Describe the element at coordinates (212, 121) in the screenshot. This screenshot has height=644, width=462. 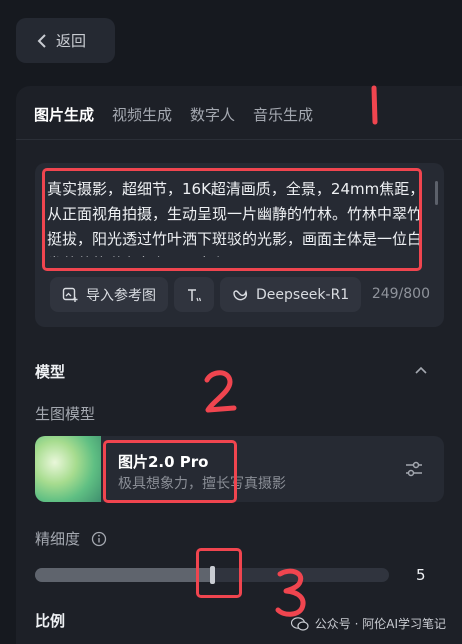
I see `tab-digital-human: 数字人` at that location.